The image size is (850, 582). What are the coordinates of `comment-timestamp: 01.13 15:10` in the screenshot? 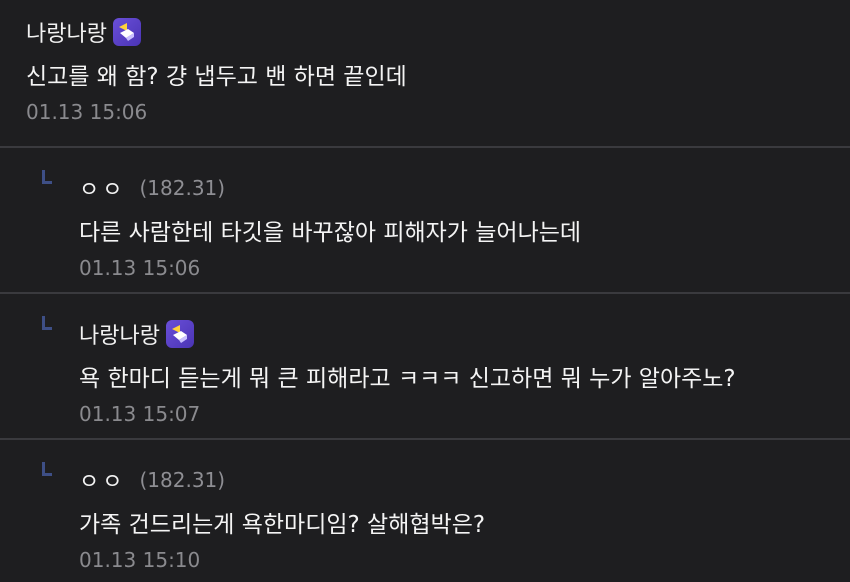 It's located at (140, 560).